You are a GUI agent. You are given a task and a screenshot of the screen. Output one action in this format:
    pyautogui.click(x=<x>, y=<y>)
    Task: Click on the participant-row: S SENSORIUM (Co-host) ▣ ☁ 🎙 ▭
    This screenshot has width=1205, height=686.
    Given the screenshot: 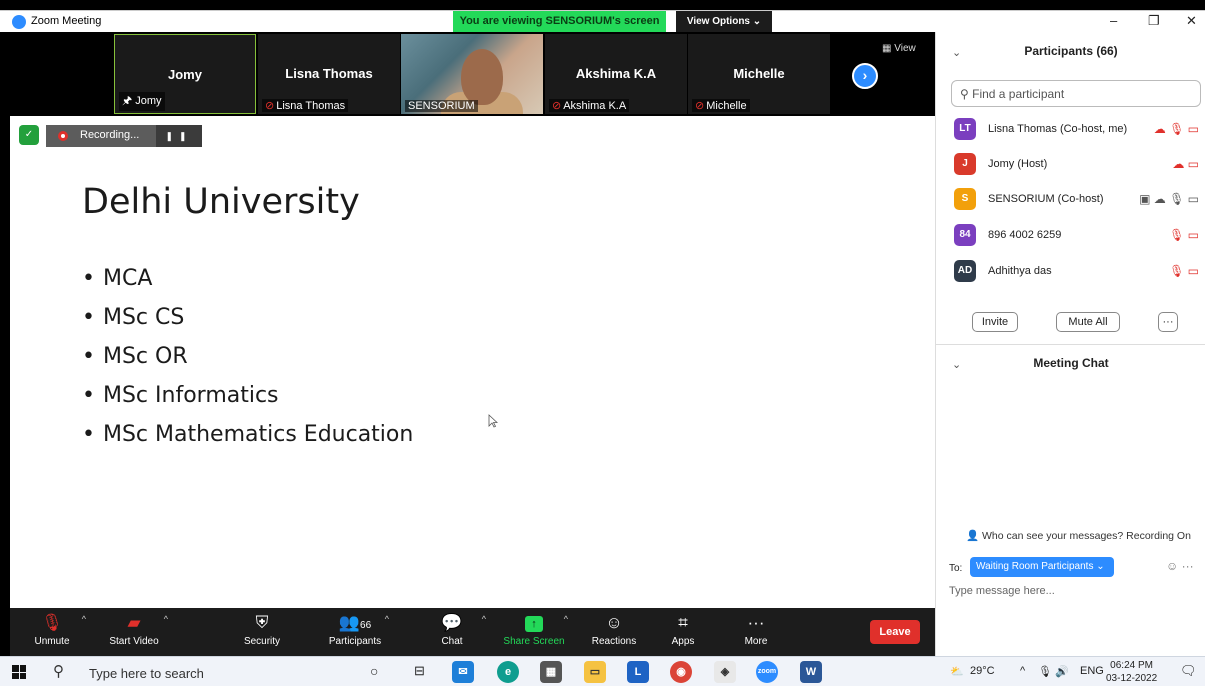 What is the action you would take?
    pyautogui.click(x=1076, y=200)
    